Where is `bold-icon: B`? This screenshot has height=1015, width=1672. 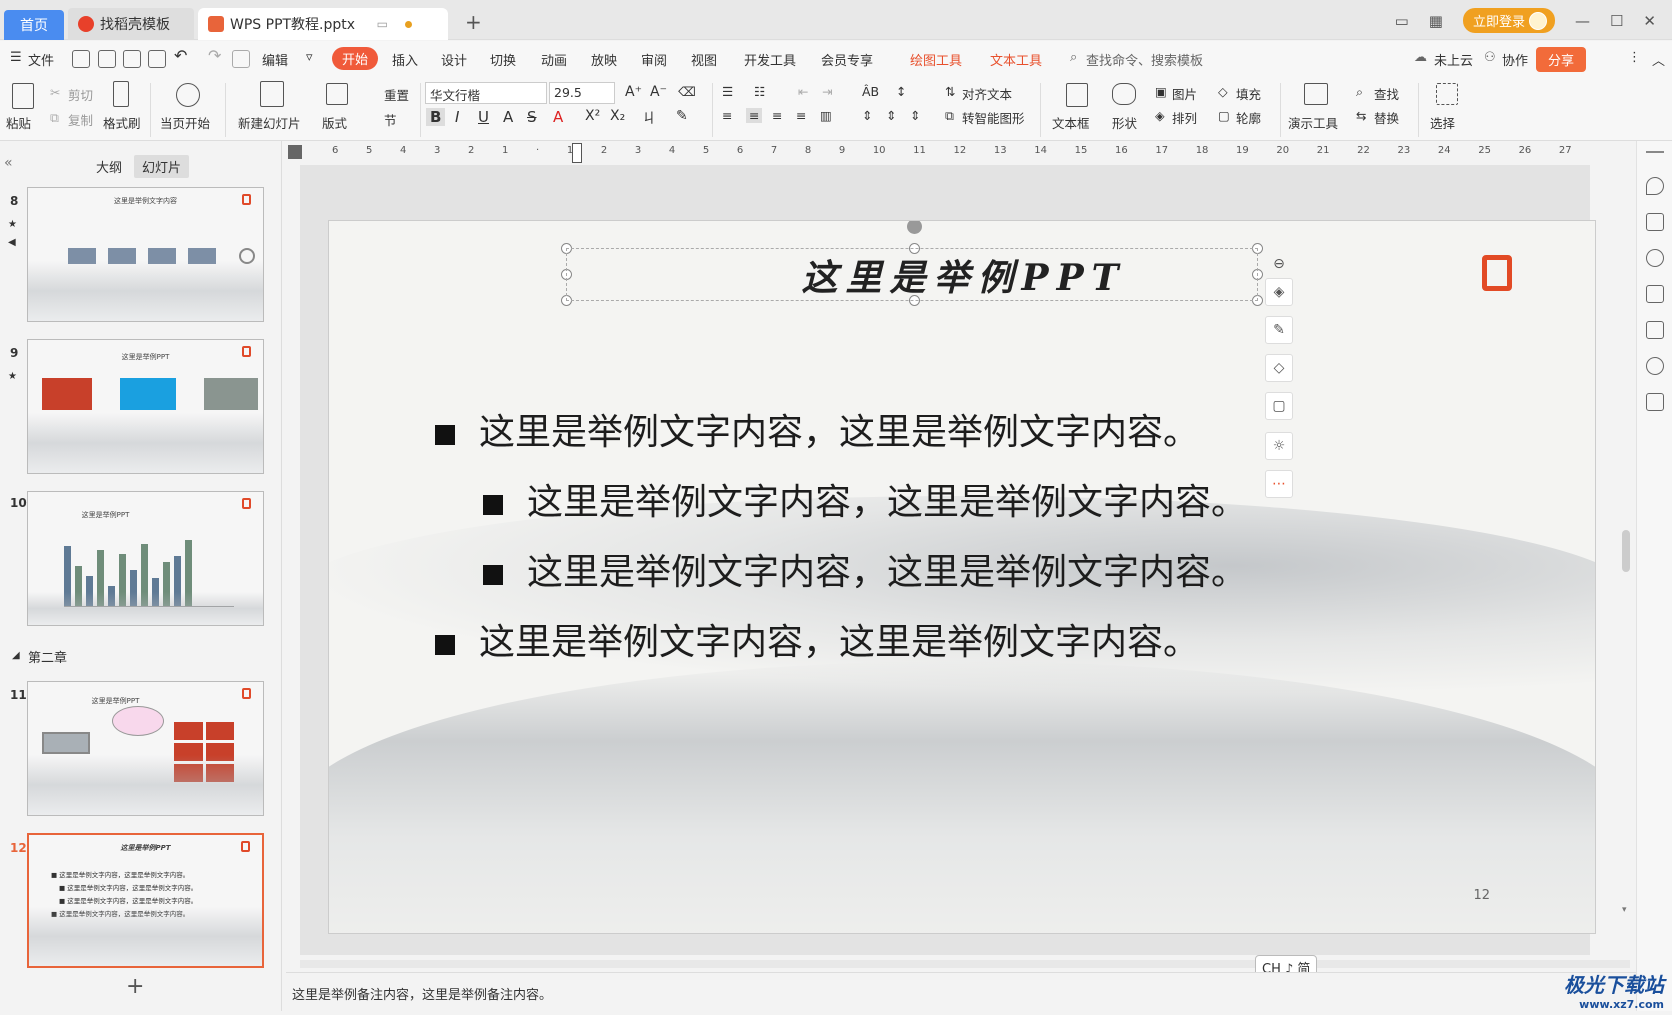
bold-icon: B is located at coordinates (436, 117).